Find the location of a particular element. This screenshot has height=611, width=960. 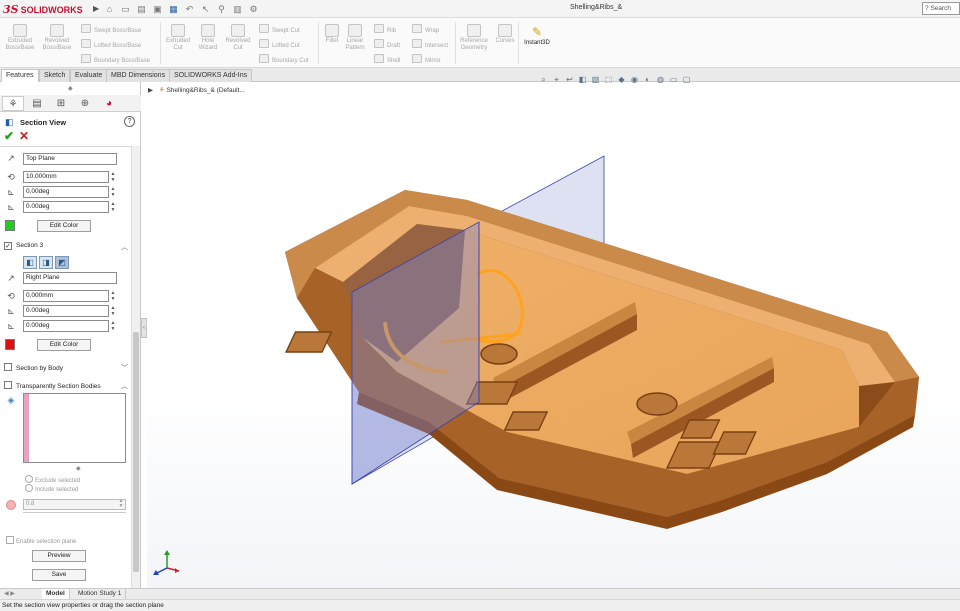

exclude-selected-radio: Exclude selected is located at coordinates (52, 479).